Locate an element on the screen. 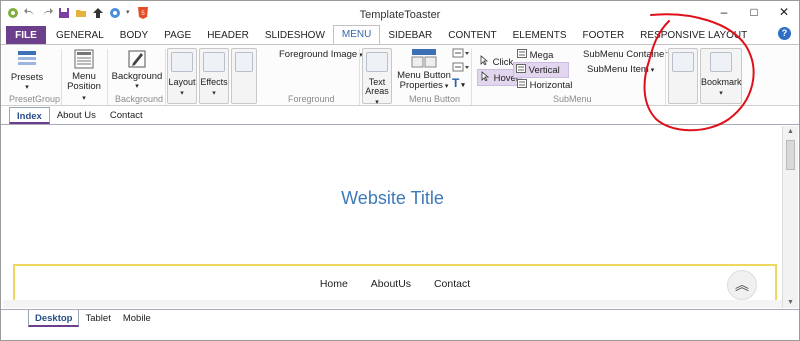 Image resolution: width=800 pixels, height=341 pixels. foreground-image-dropdown: Foreground Image ▾ is located at coordinates (321, 54).